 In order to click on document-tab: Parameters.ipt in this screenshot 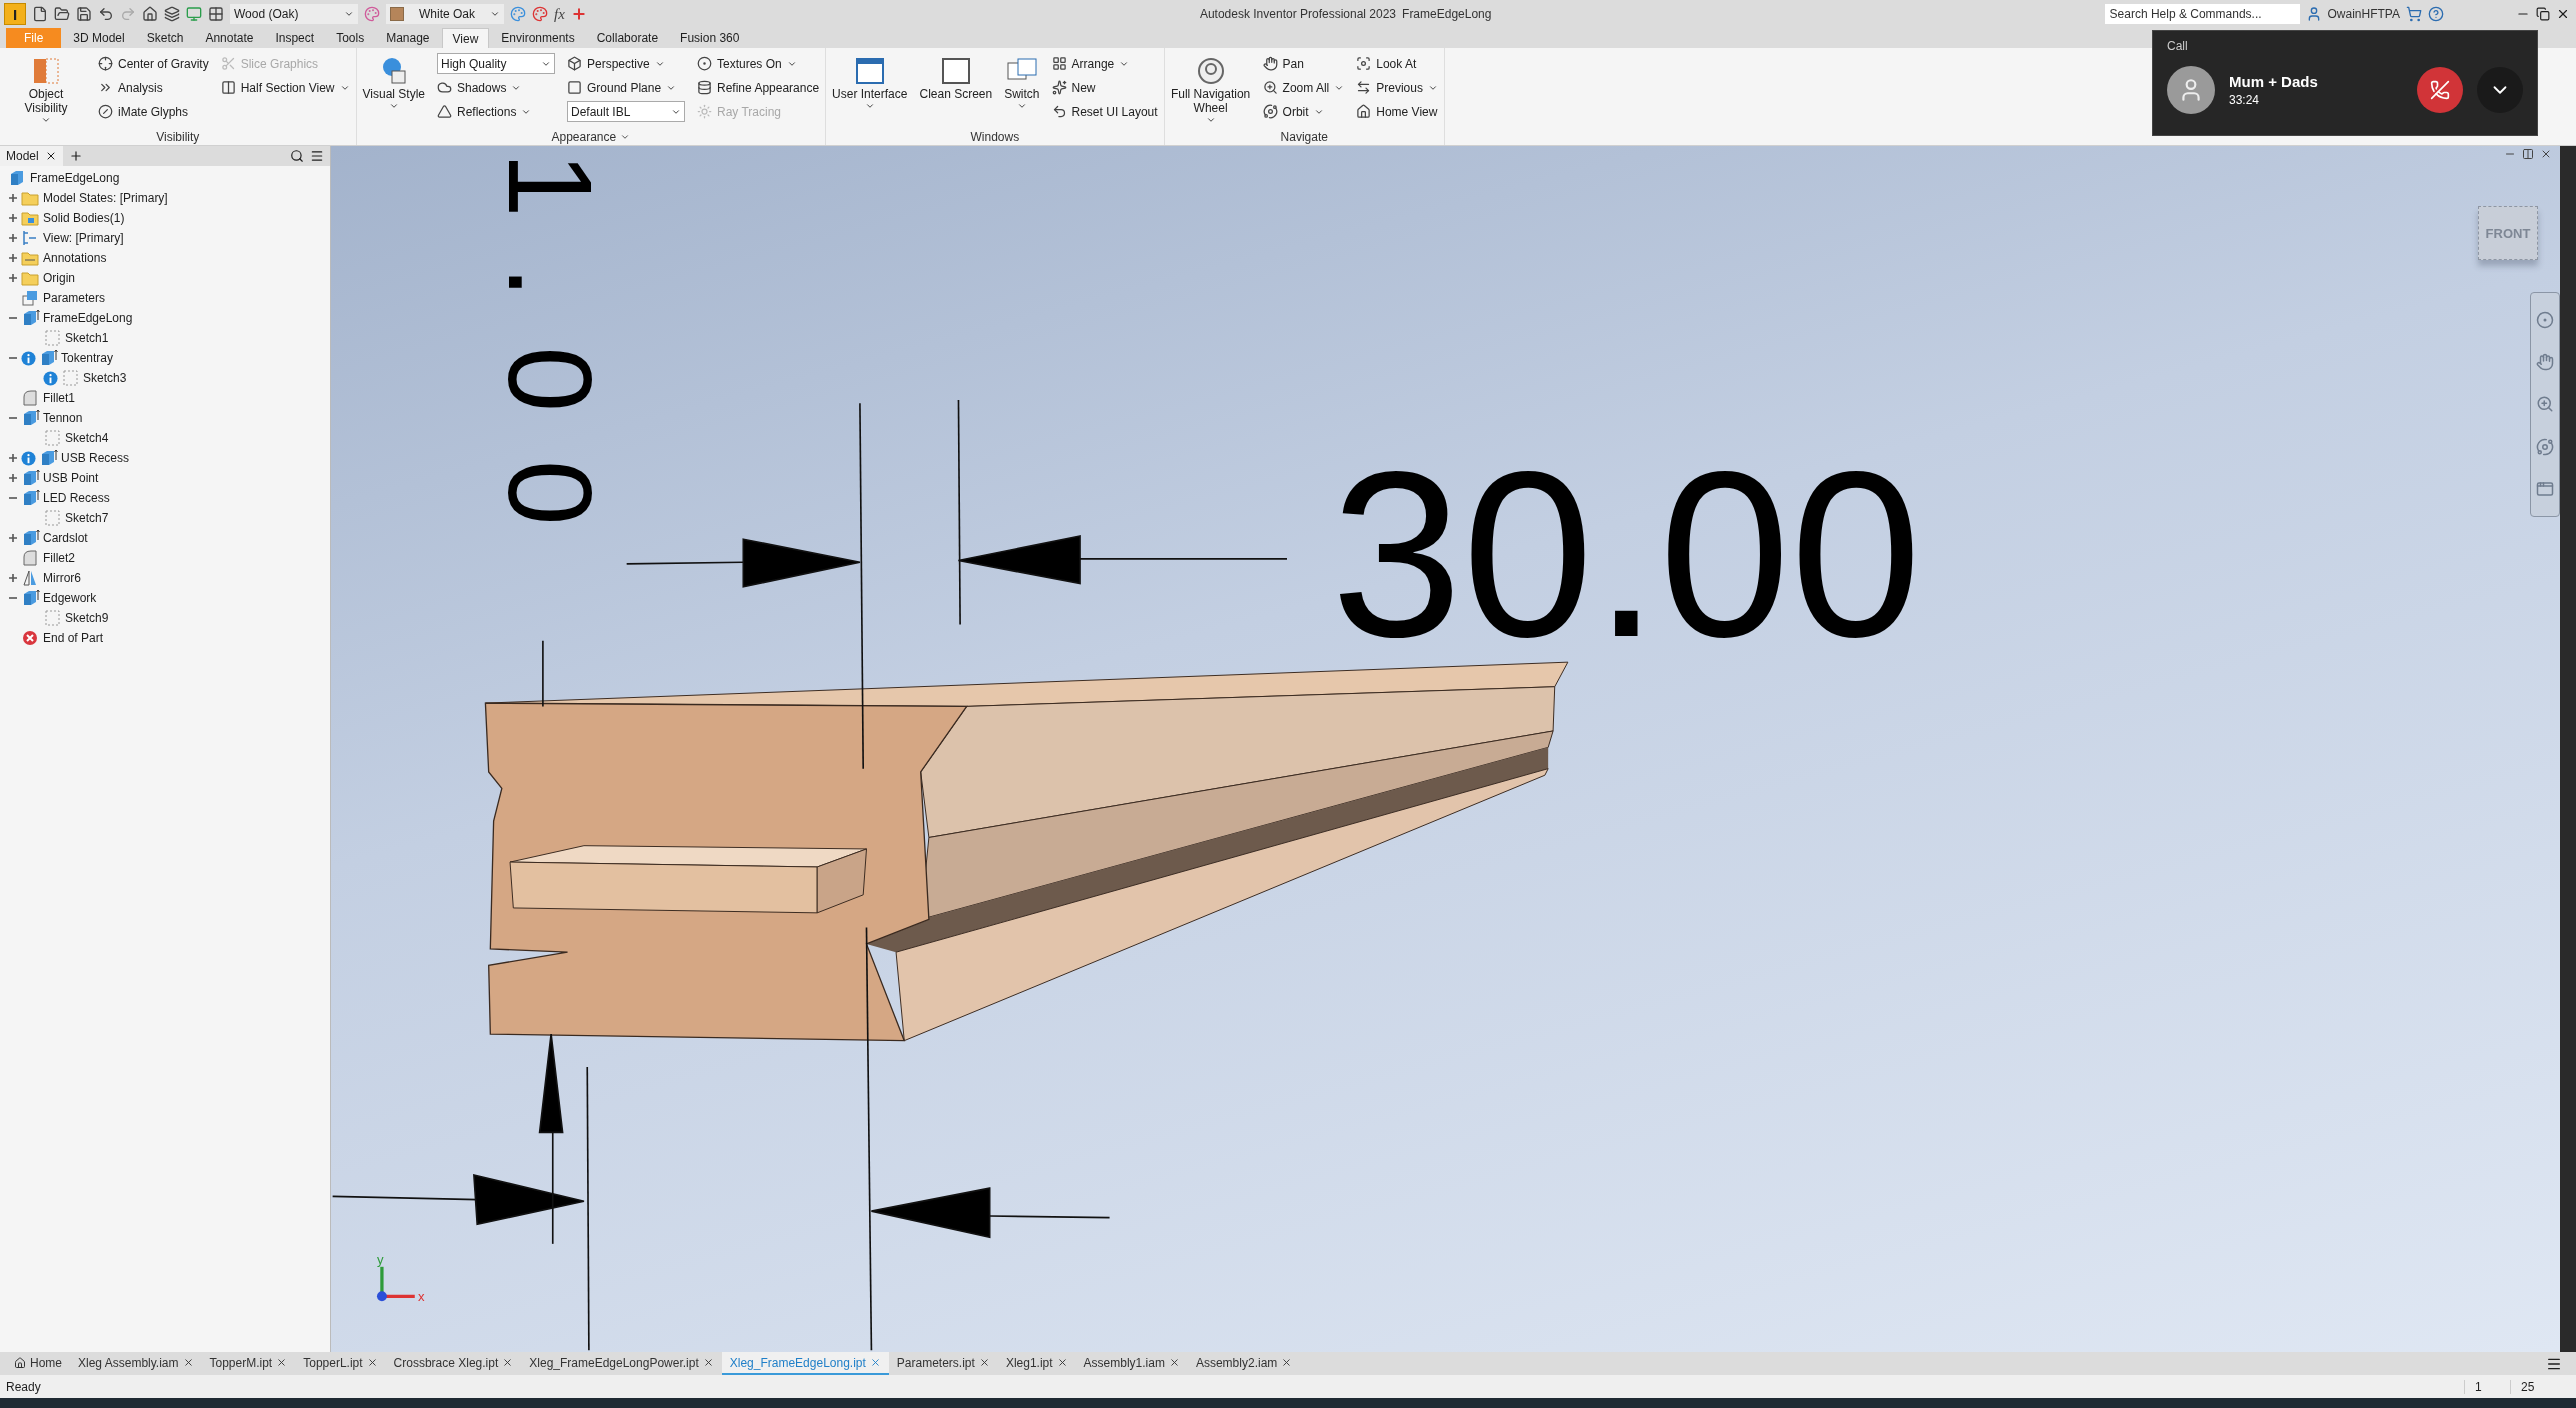, I will do `click(943, 1363)`.